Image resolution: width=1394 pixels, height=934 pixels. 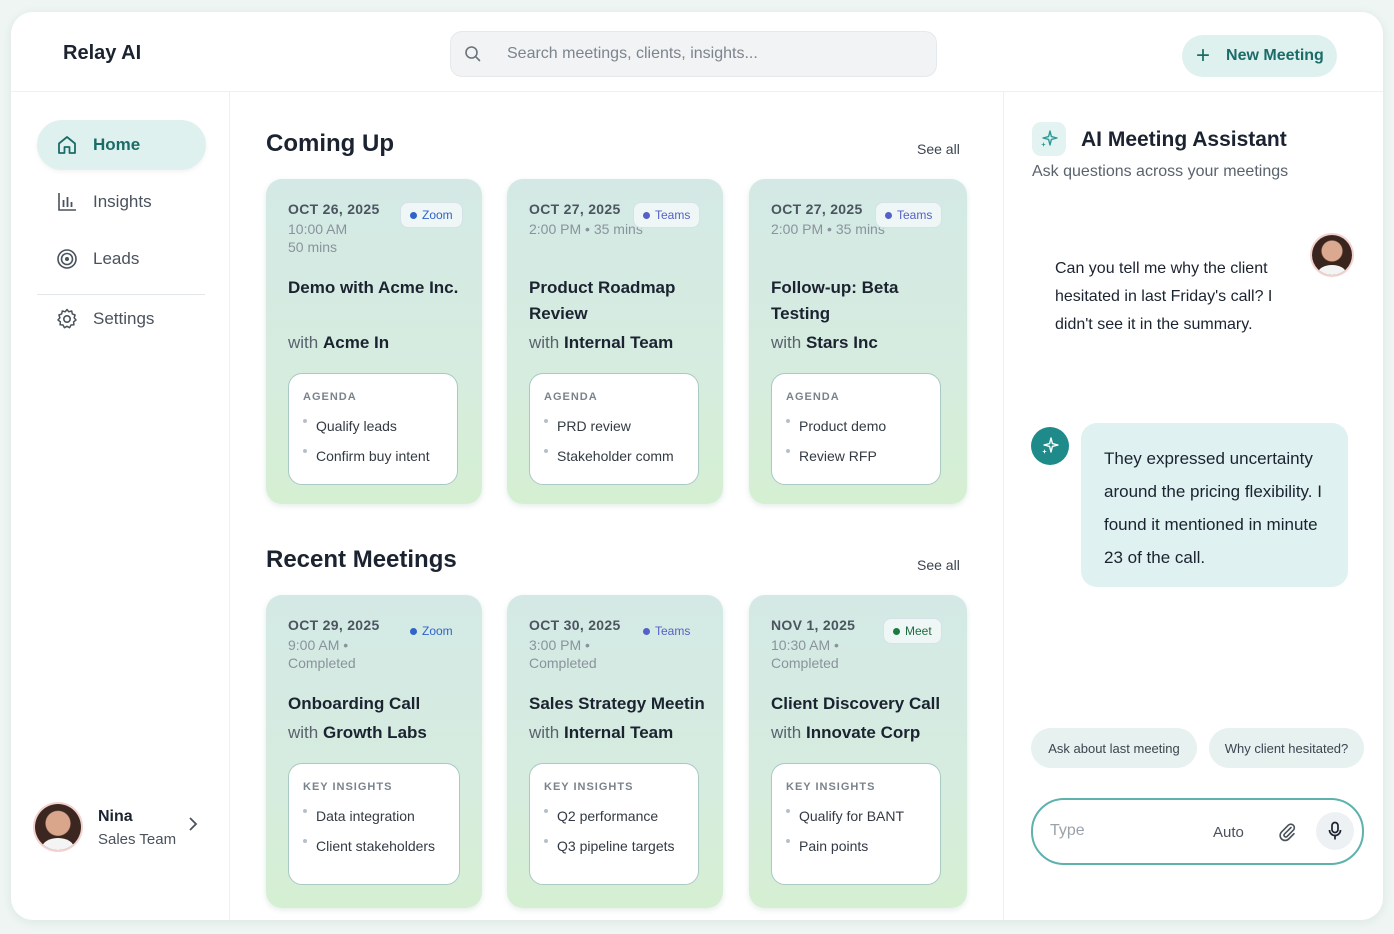 What do you see at coordinates (137, 839) in the screenshot?
I see `user-team: Sales Team` at bounding box center [137, 839].